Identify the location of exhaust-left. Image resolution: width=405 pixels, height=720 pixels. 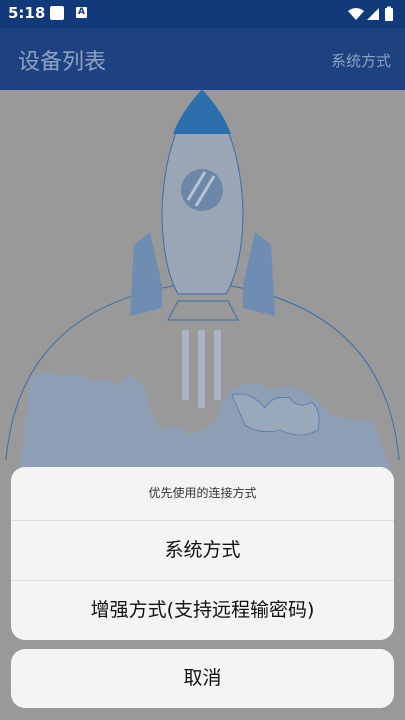
(185, 365).